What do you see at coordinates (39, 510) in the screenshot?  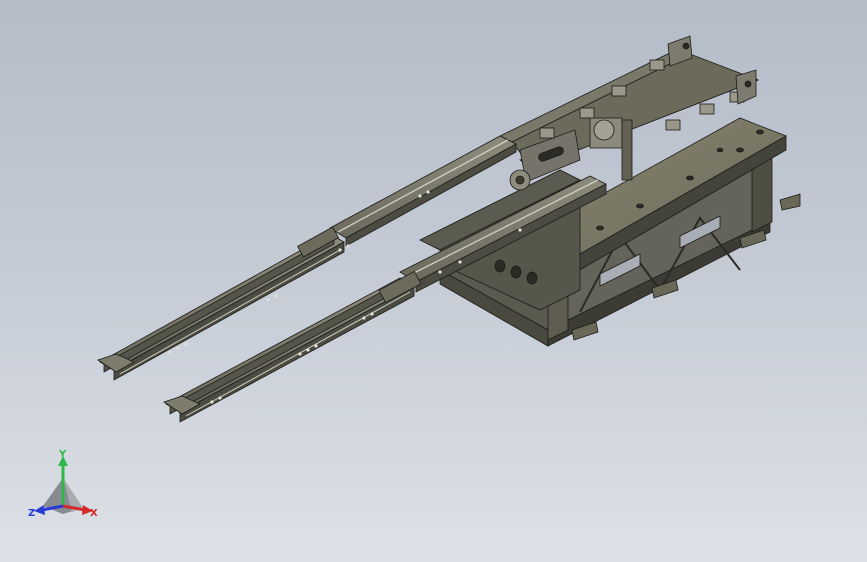 I see `z-axis-arrow` at bounding box center [39, 510].